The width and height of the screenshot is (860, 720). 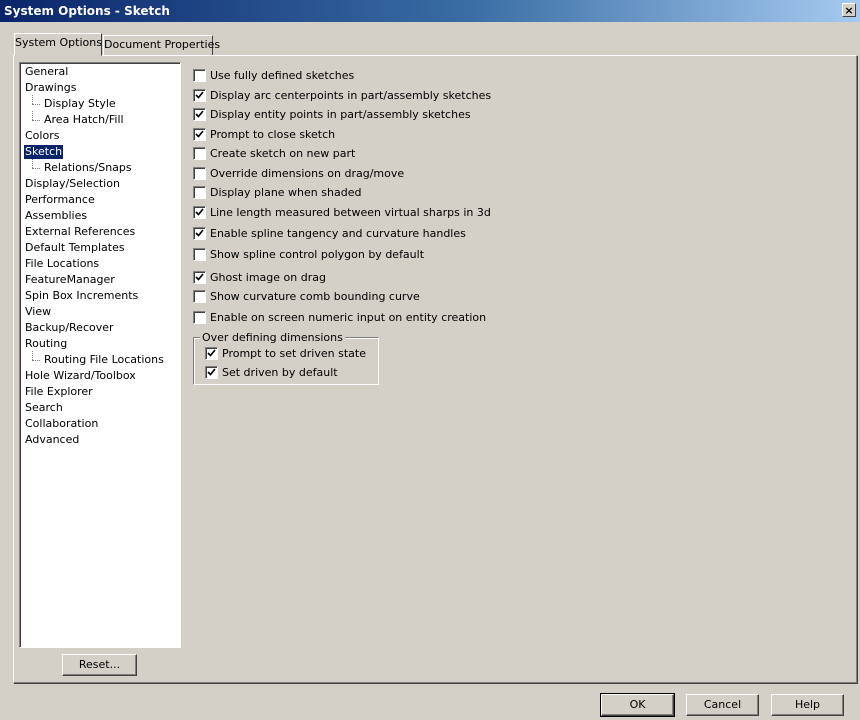 I want to click on tree-item-collaboration: Collaboration, so click(x=61, y=424).